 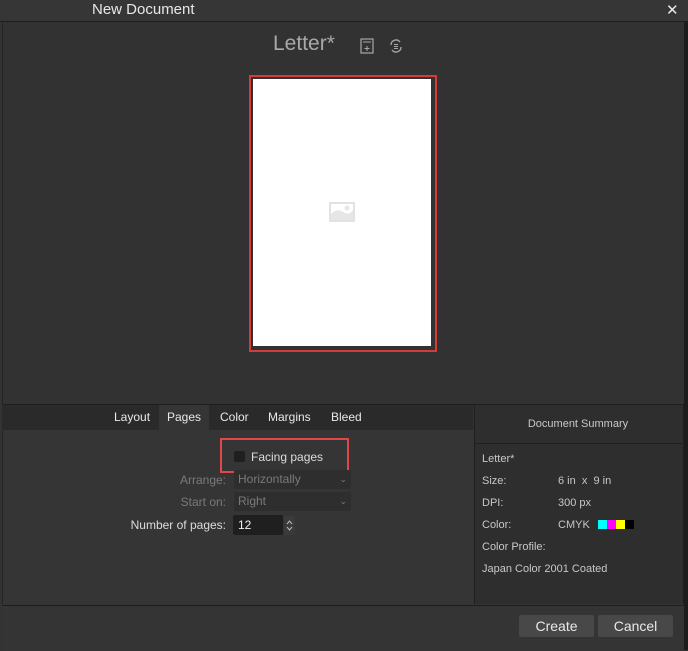 What do you see at coordinates (578, 424) in the screenshot?
I see `summary-header: Document Summary` at bounding box center [578, 424].